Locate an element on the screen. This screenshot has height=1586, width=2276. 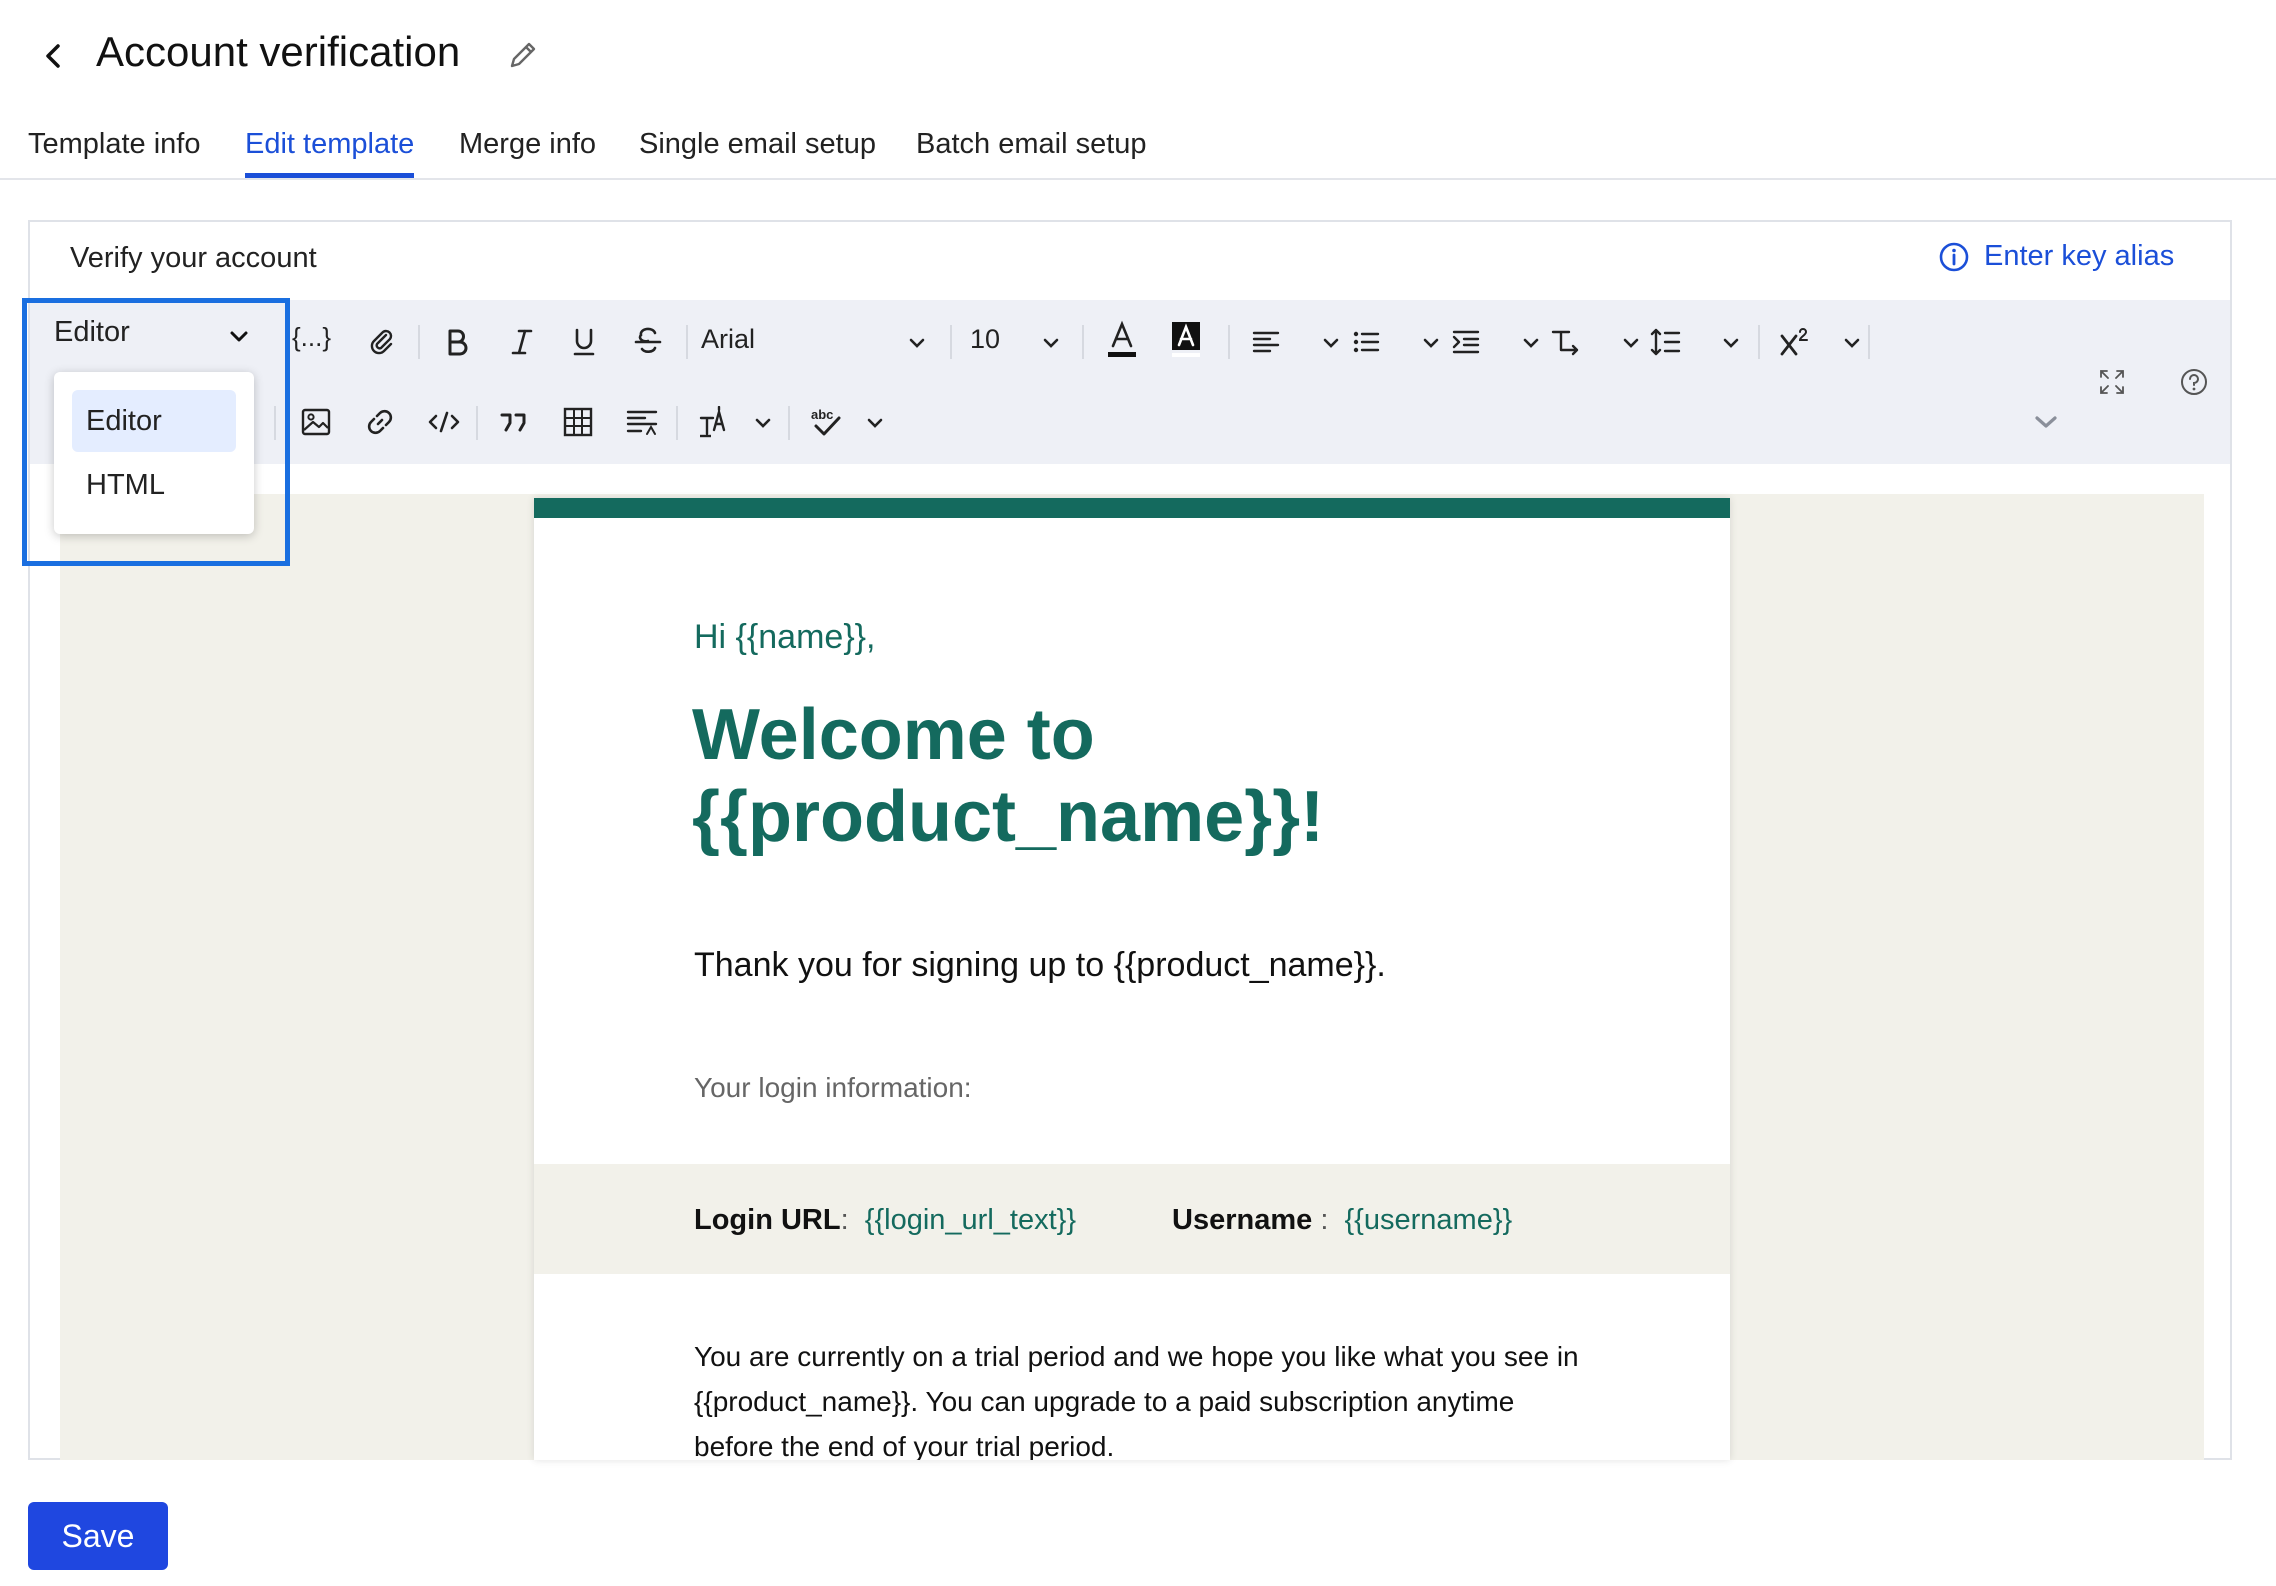
background-color-icon is located at coordinates (1186, 340).